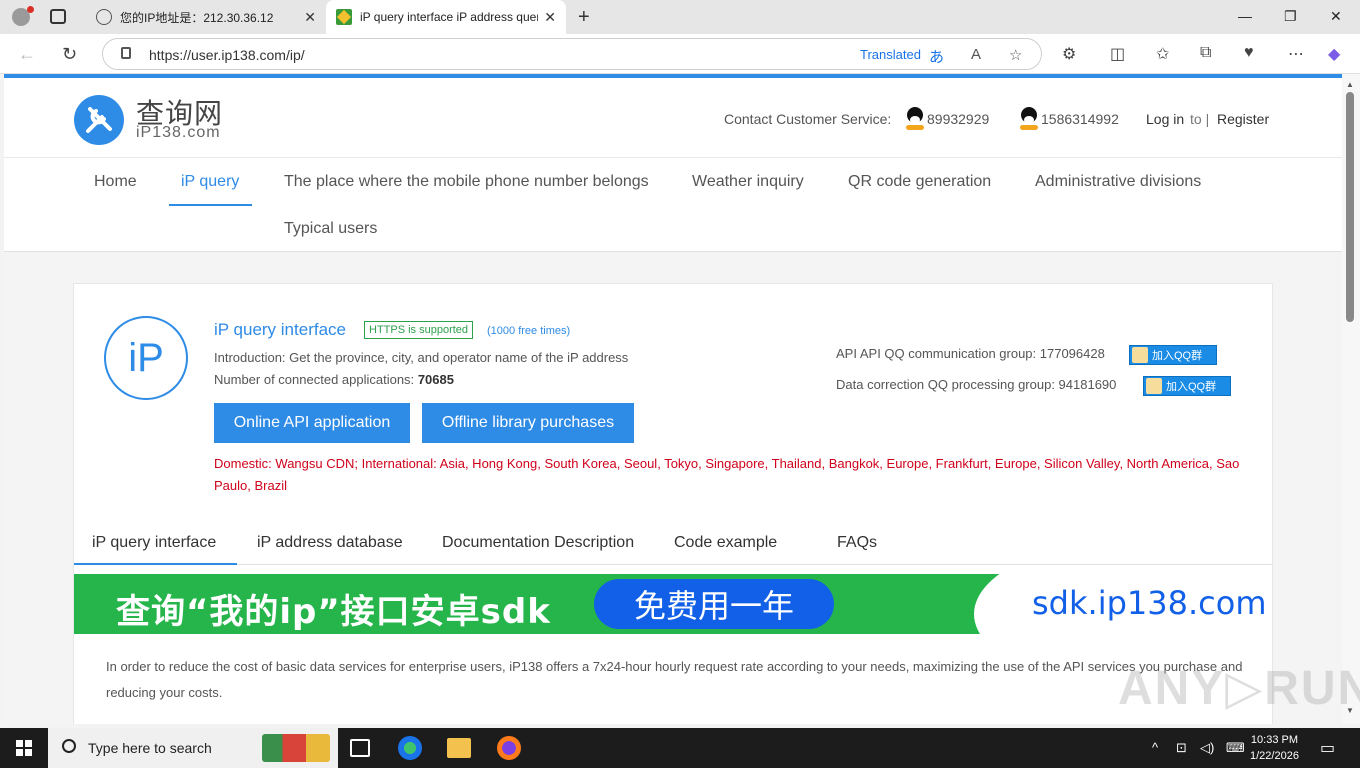  Describe the element at coordinates (1015, 55) in the screenshot. I see `favorite-star-icon: ☆` at that location.